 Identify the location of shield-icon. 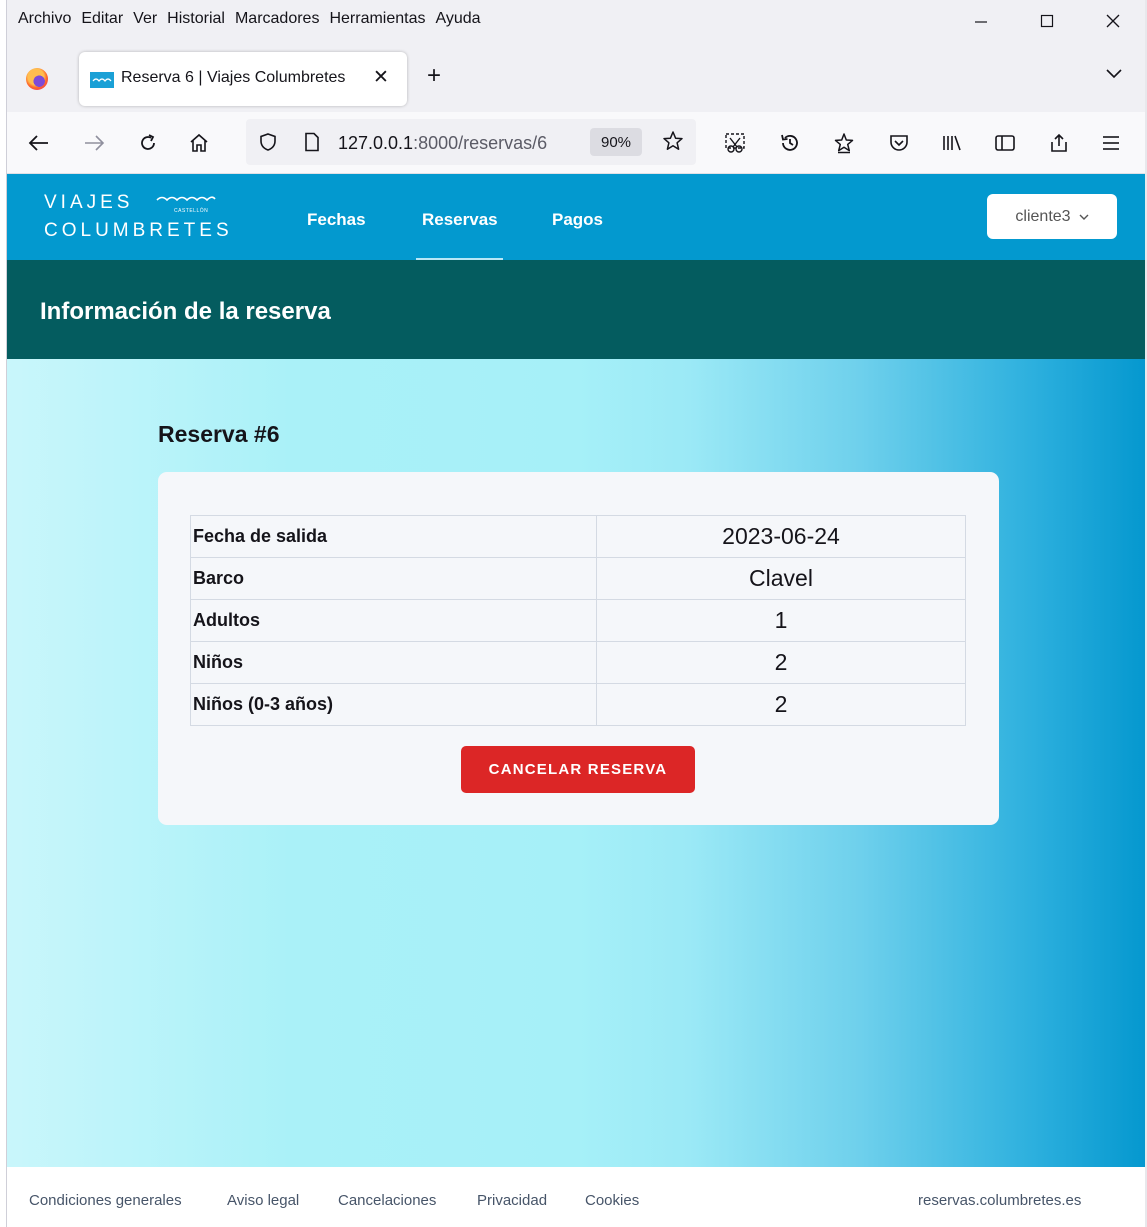
(268, 144).